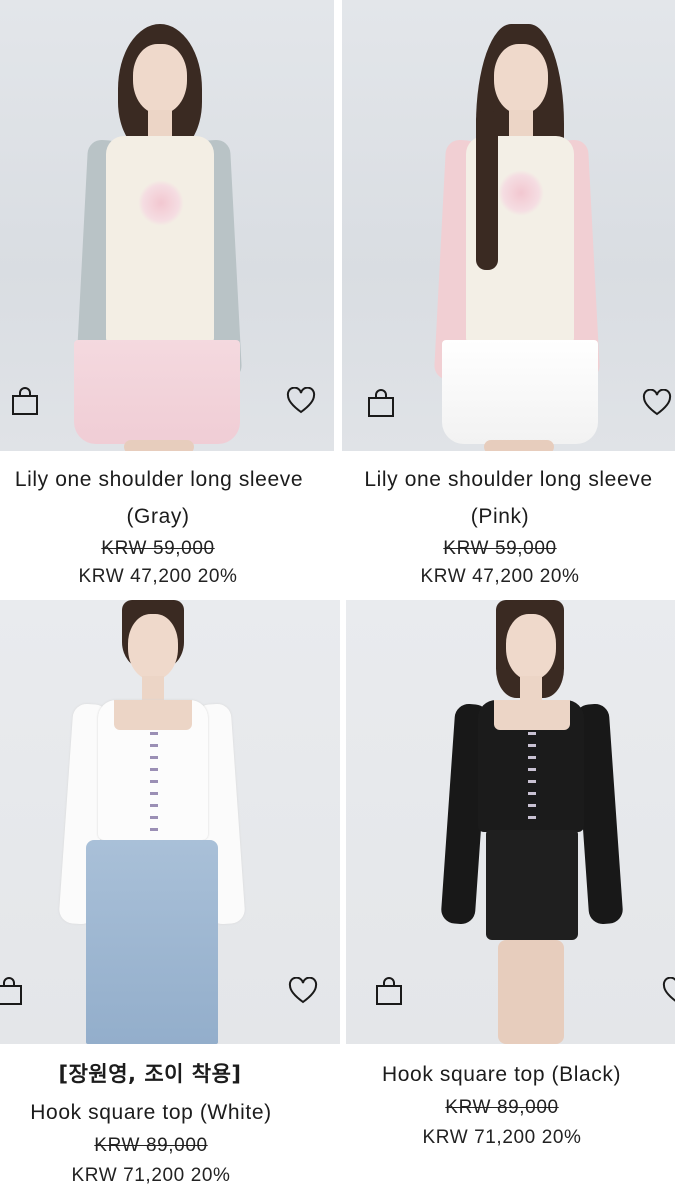 This screenshot has height=1200, width=675. Describe the element at coordinates (500, 516) in the screenshot. I see `product-variant: (Pink)` at that location.